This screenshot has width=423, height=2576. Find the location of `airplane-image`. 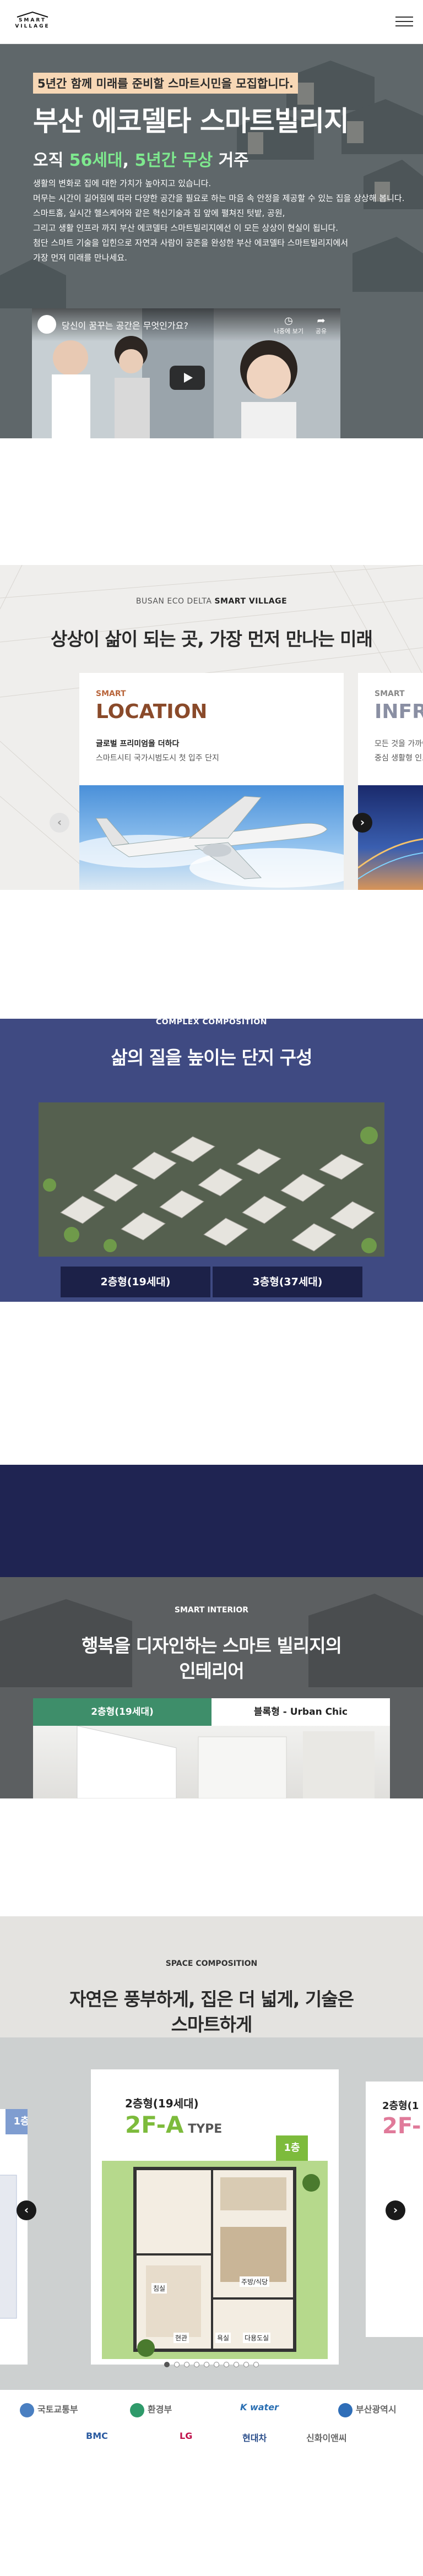

airplane-image is located at coordinates (211, 837).